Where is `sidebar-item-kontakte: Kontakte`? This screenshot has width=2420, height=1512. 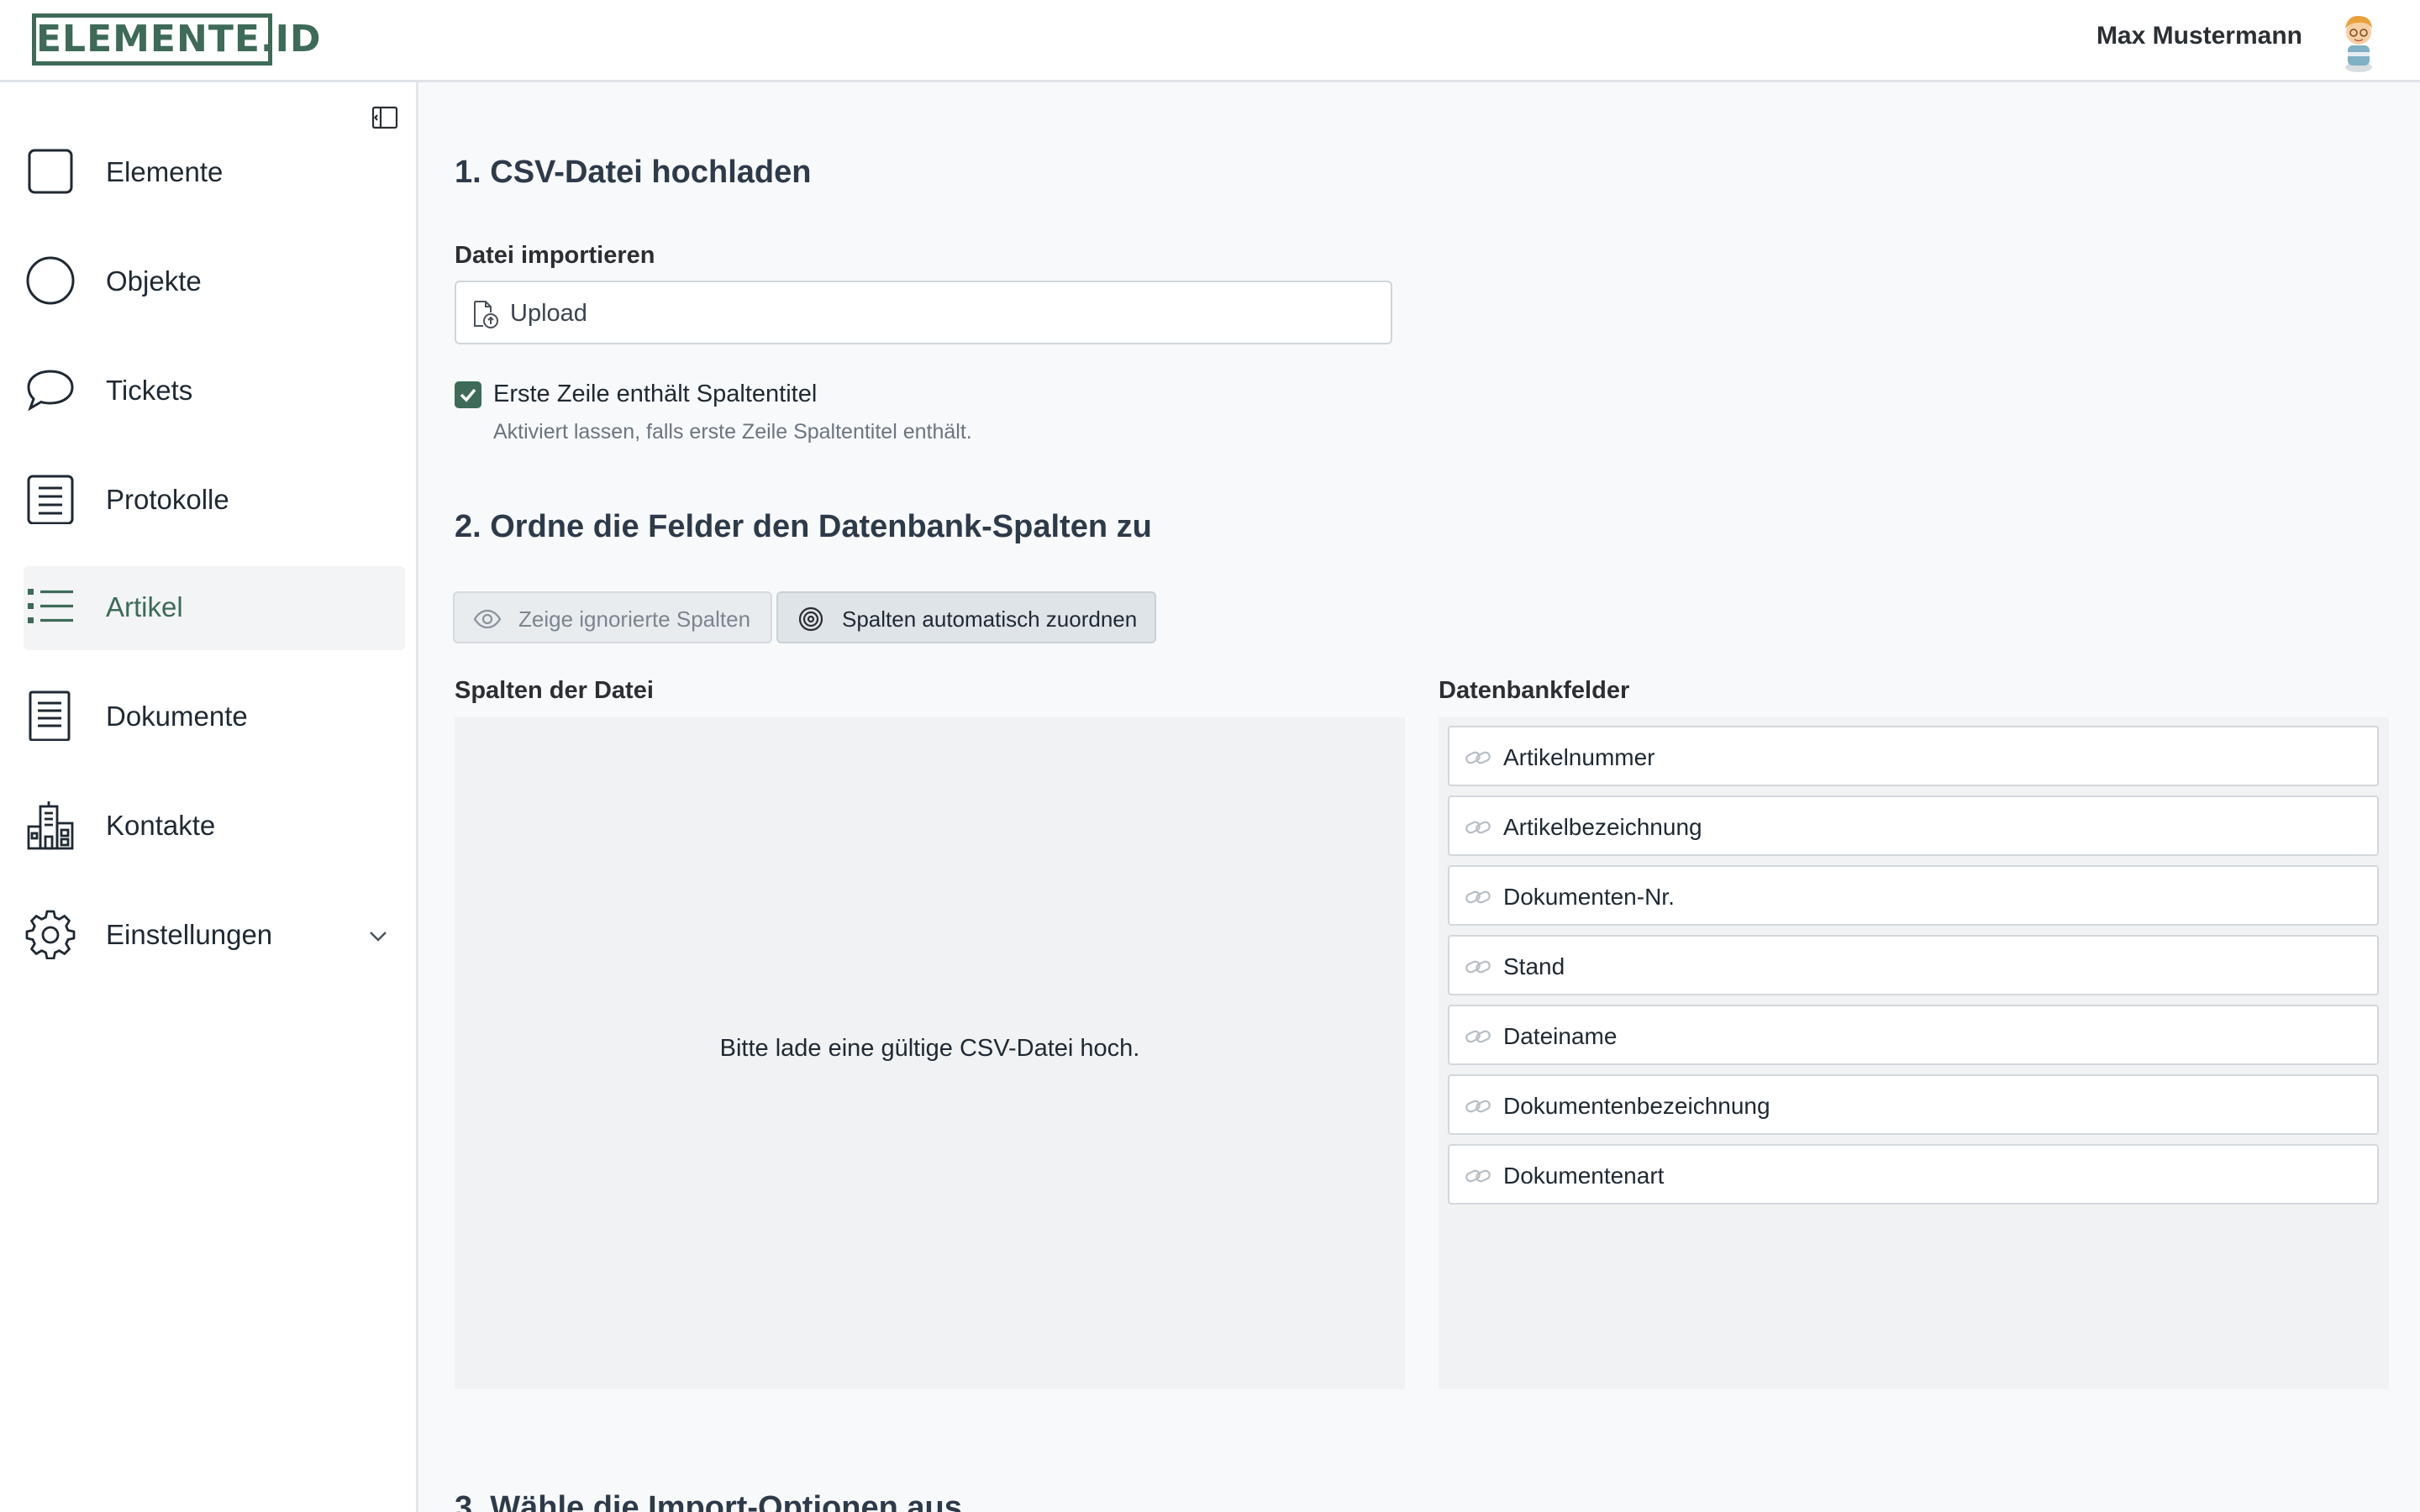 sidebar-item-kontakte: Kontakte is located at coordinates (214, 827).